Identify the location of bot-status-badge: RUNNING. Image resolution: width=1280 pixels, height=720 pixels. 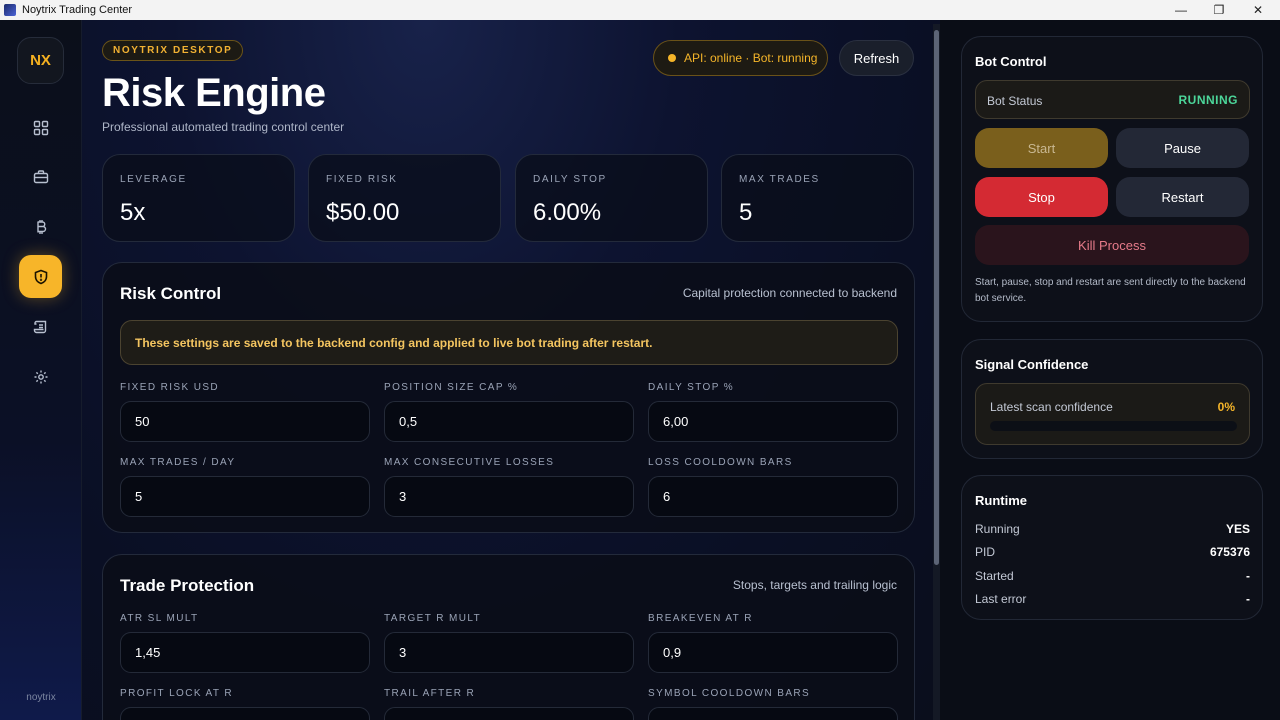
(1208, 100).